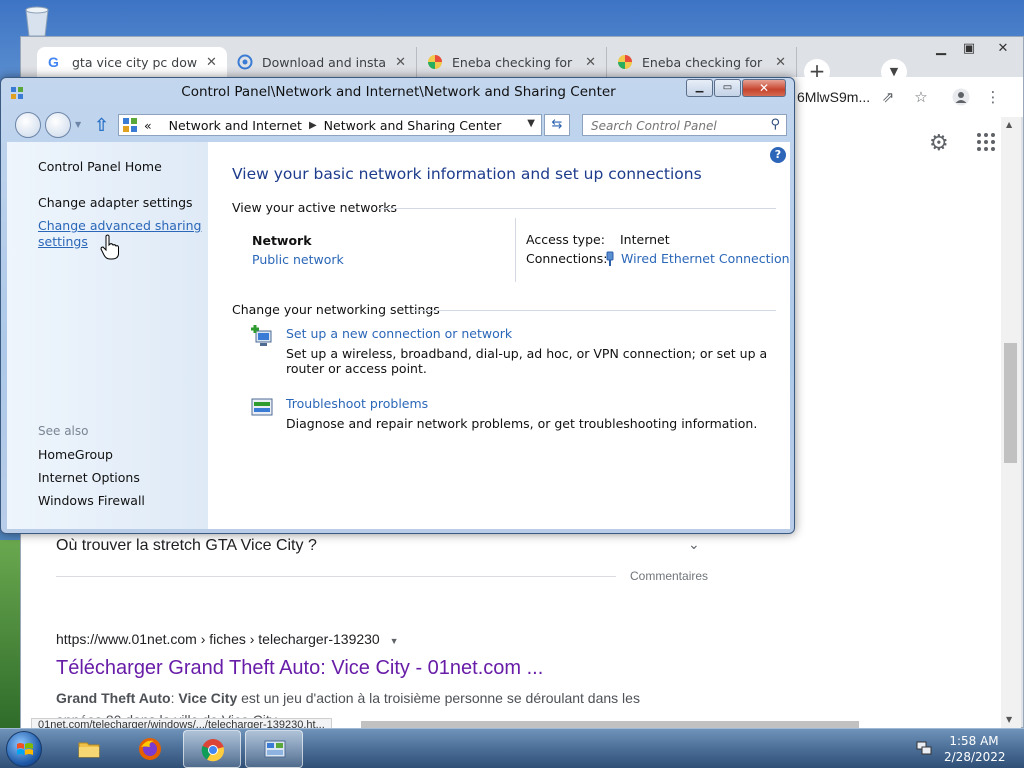 The image size is (1024, 768). I want to click on chrome-menu-icon: ⋮, so click(993, 97).